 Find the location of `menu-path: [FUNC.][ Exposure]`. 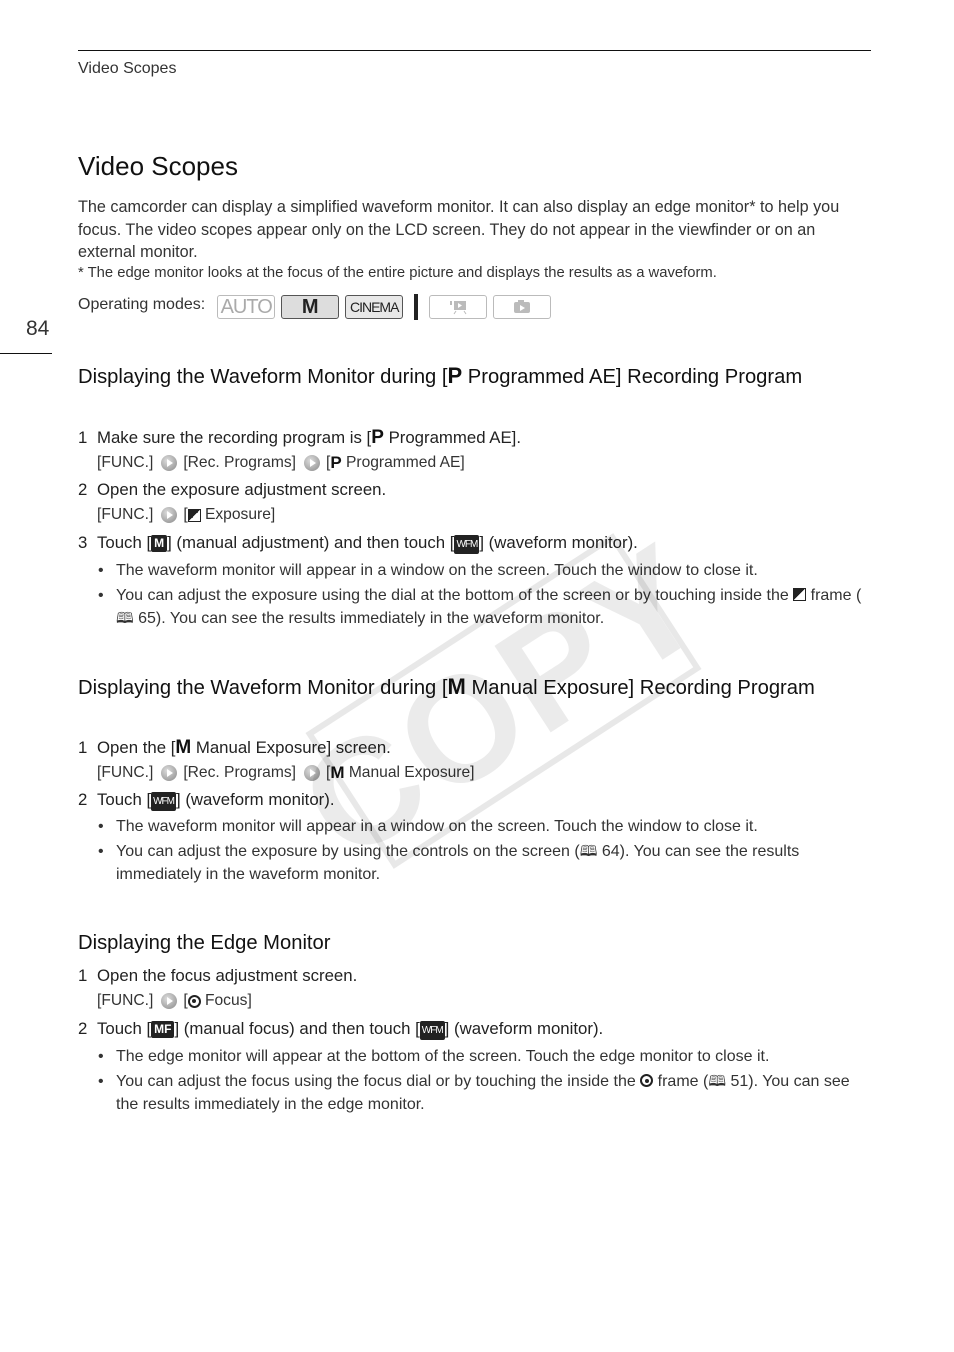

menu-path: [FUNC.][ Exposure] is located at coordinates (186, 515).